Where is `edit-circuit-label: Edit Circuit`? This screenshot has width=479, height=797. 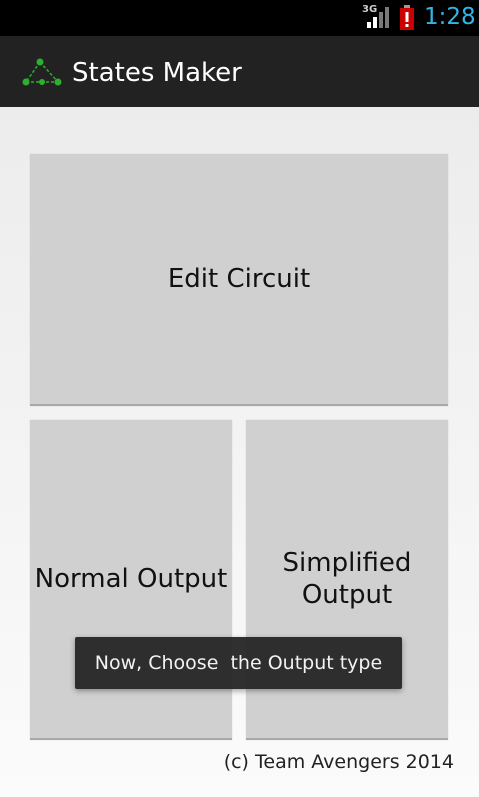 edit-circuit-label: Edit Circuit is located at coordinates (239, 279).